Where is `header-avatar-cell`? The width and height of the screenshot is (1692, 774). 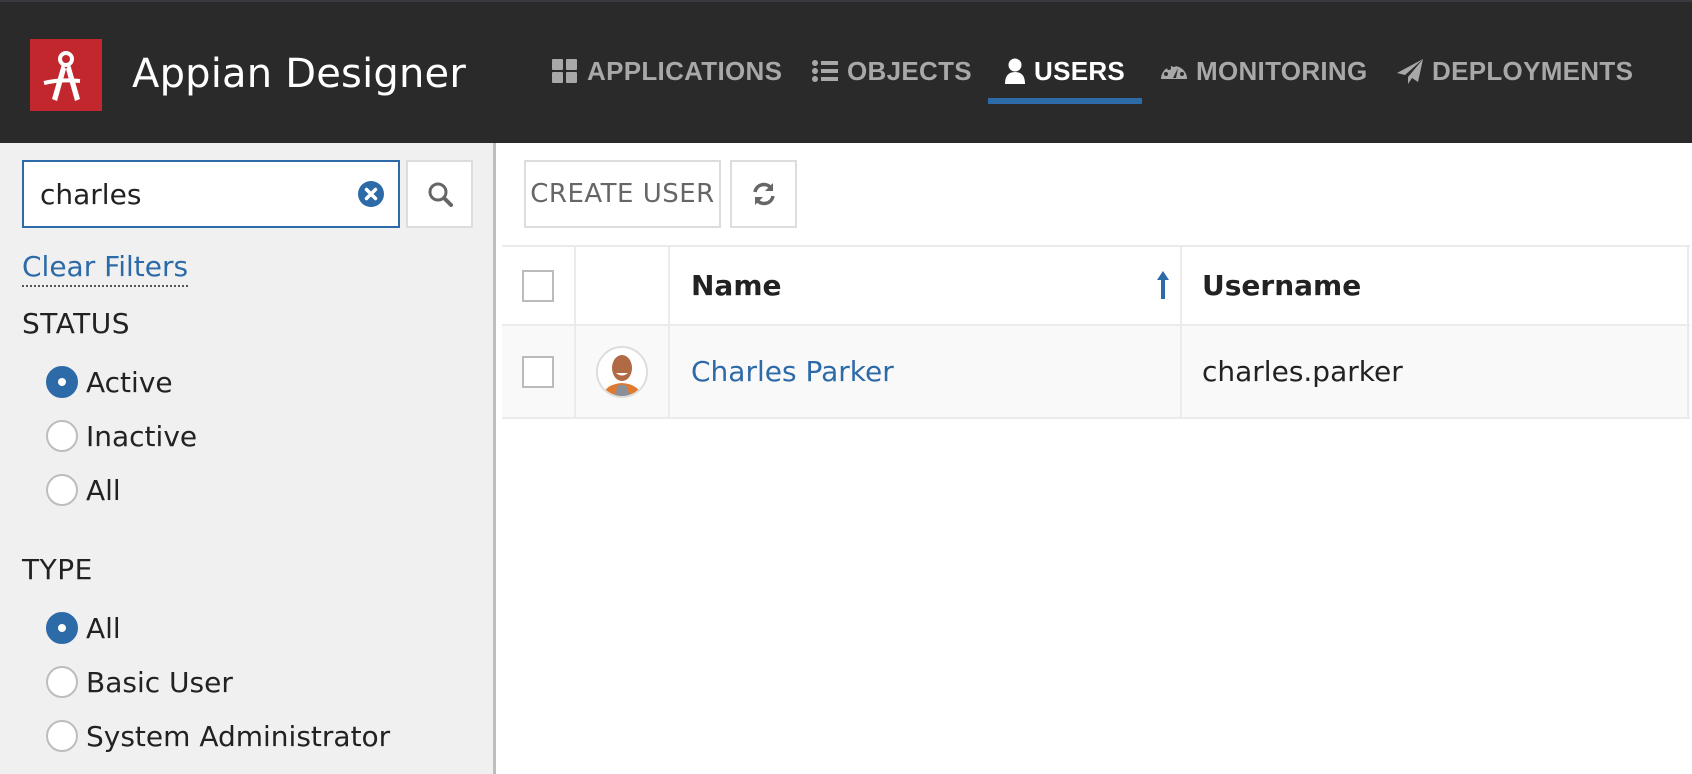 header-avatar-cell is located at coordinates (623, 285).